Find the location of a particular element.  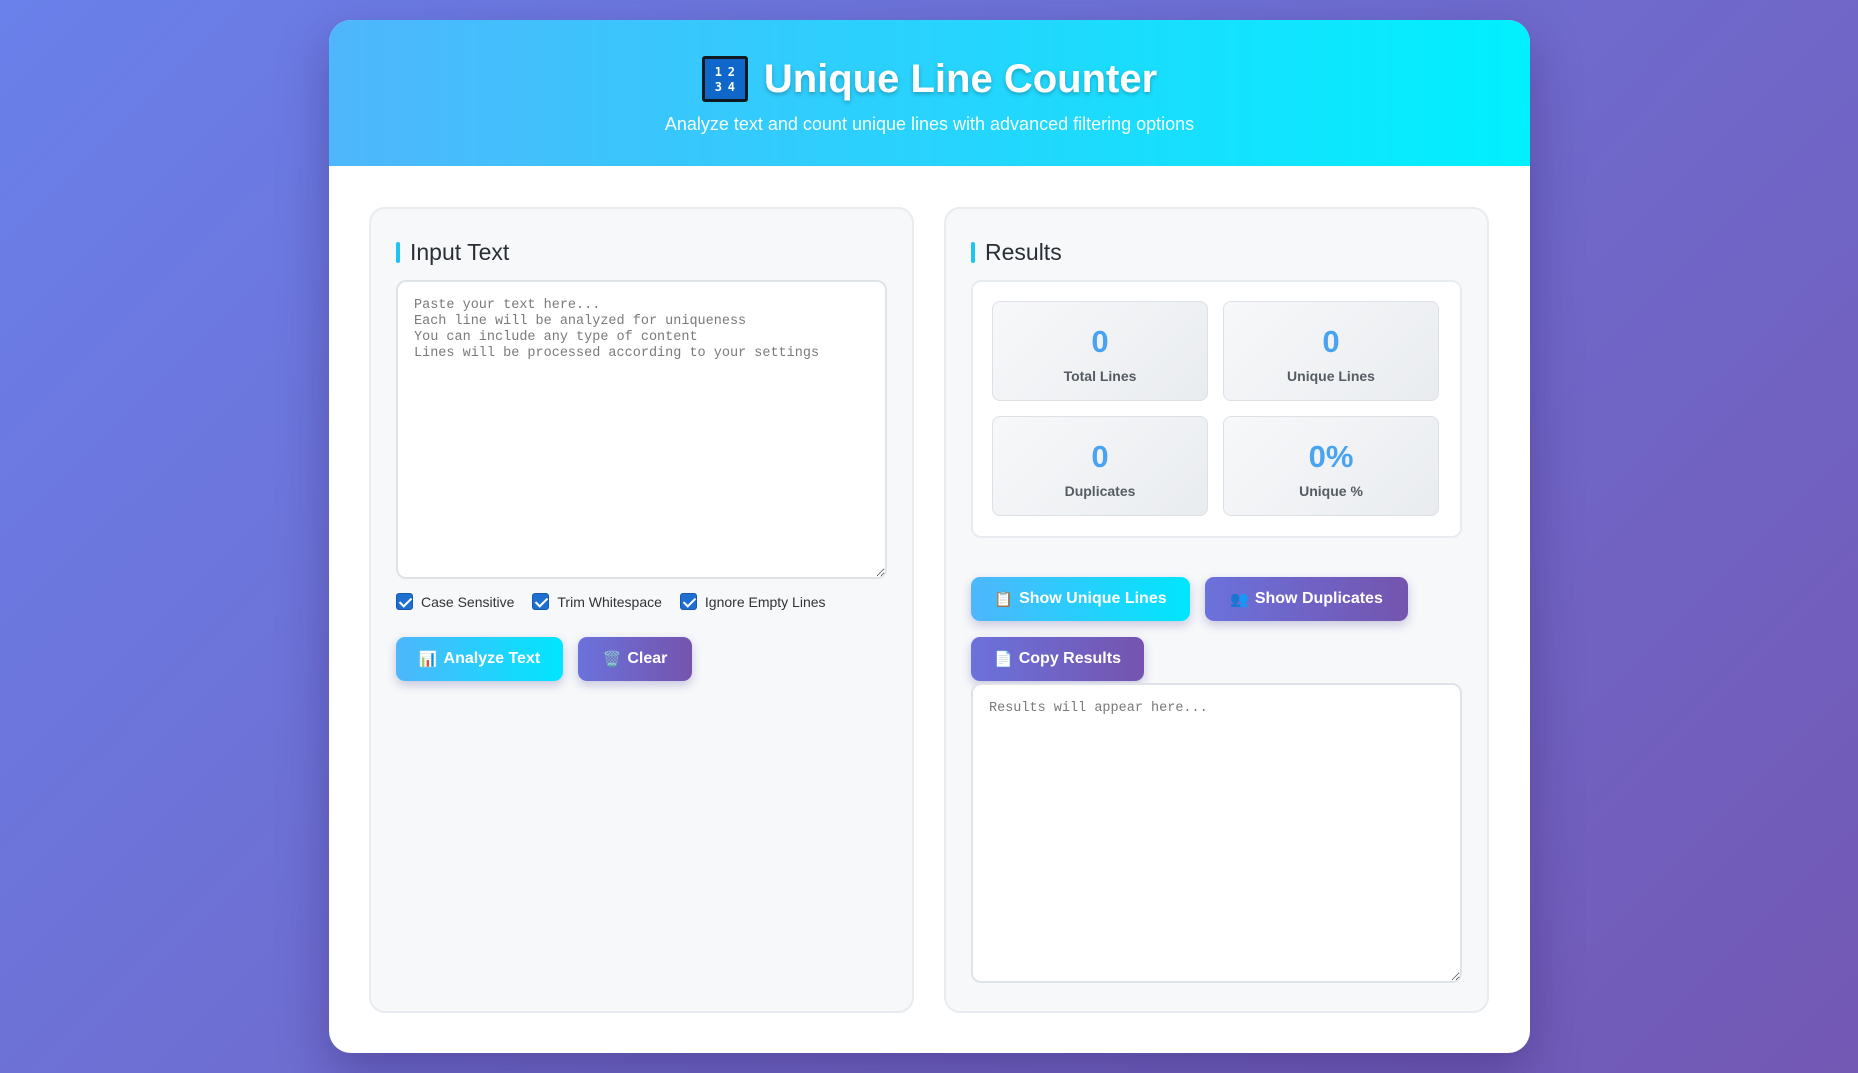

stat-duplicates: 0 Duplicates is located at coordinates (1100, 466).